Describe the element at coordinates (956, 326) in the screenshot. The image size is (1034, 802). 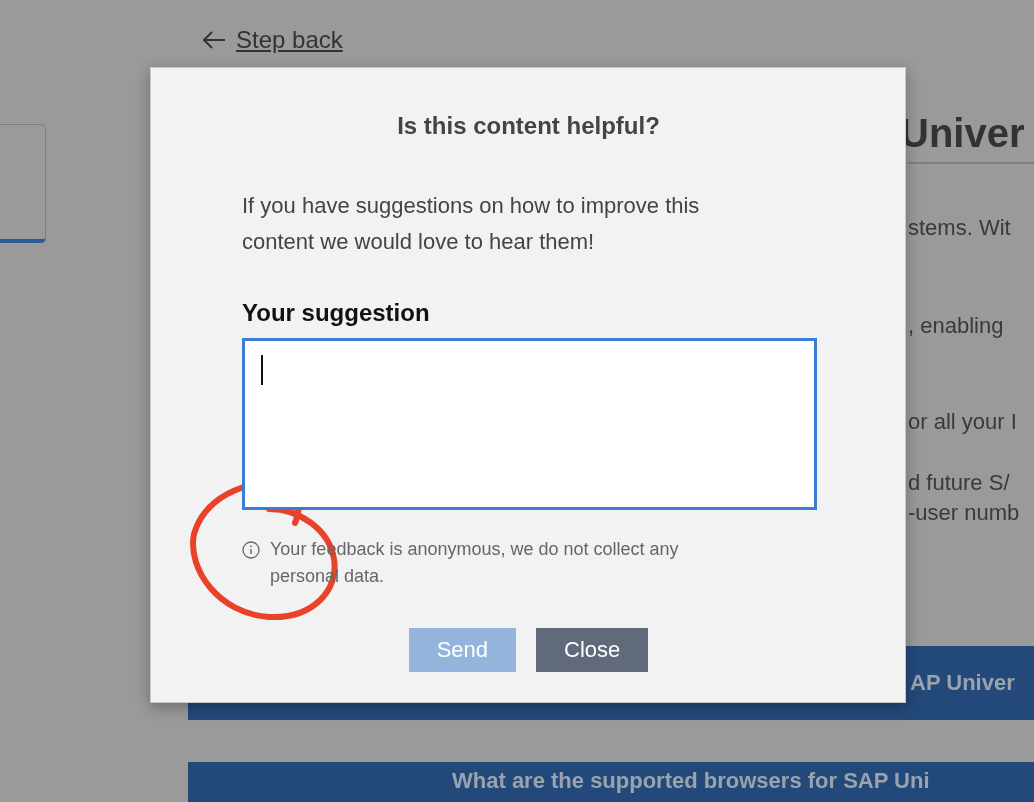
I see `body-text: , enabling` at that location.